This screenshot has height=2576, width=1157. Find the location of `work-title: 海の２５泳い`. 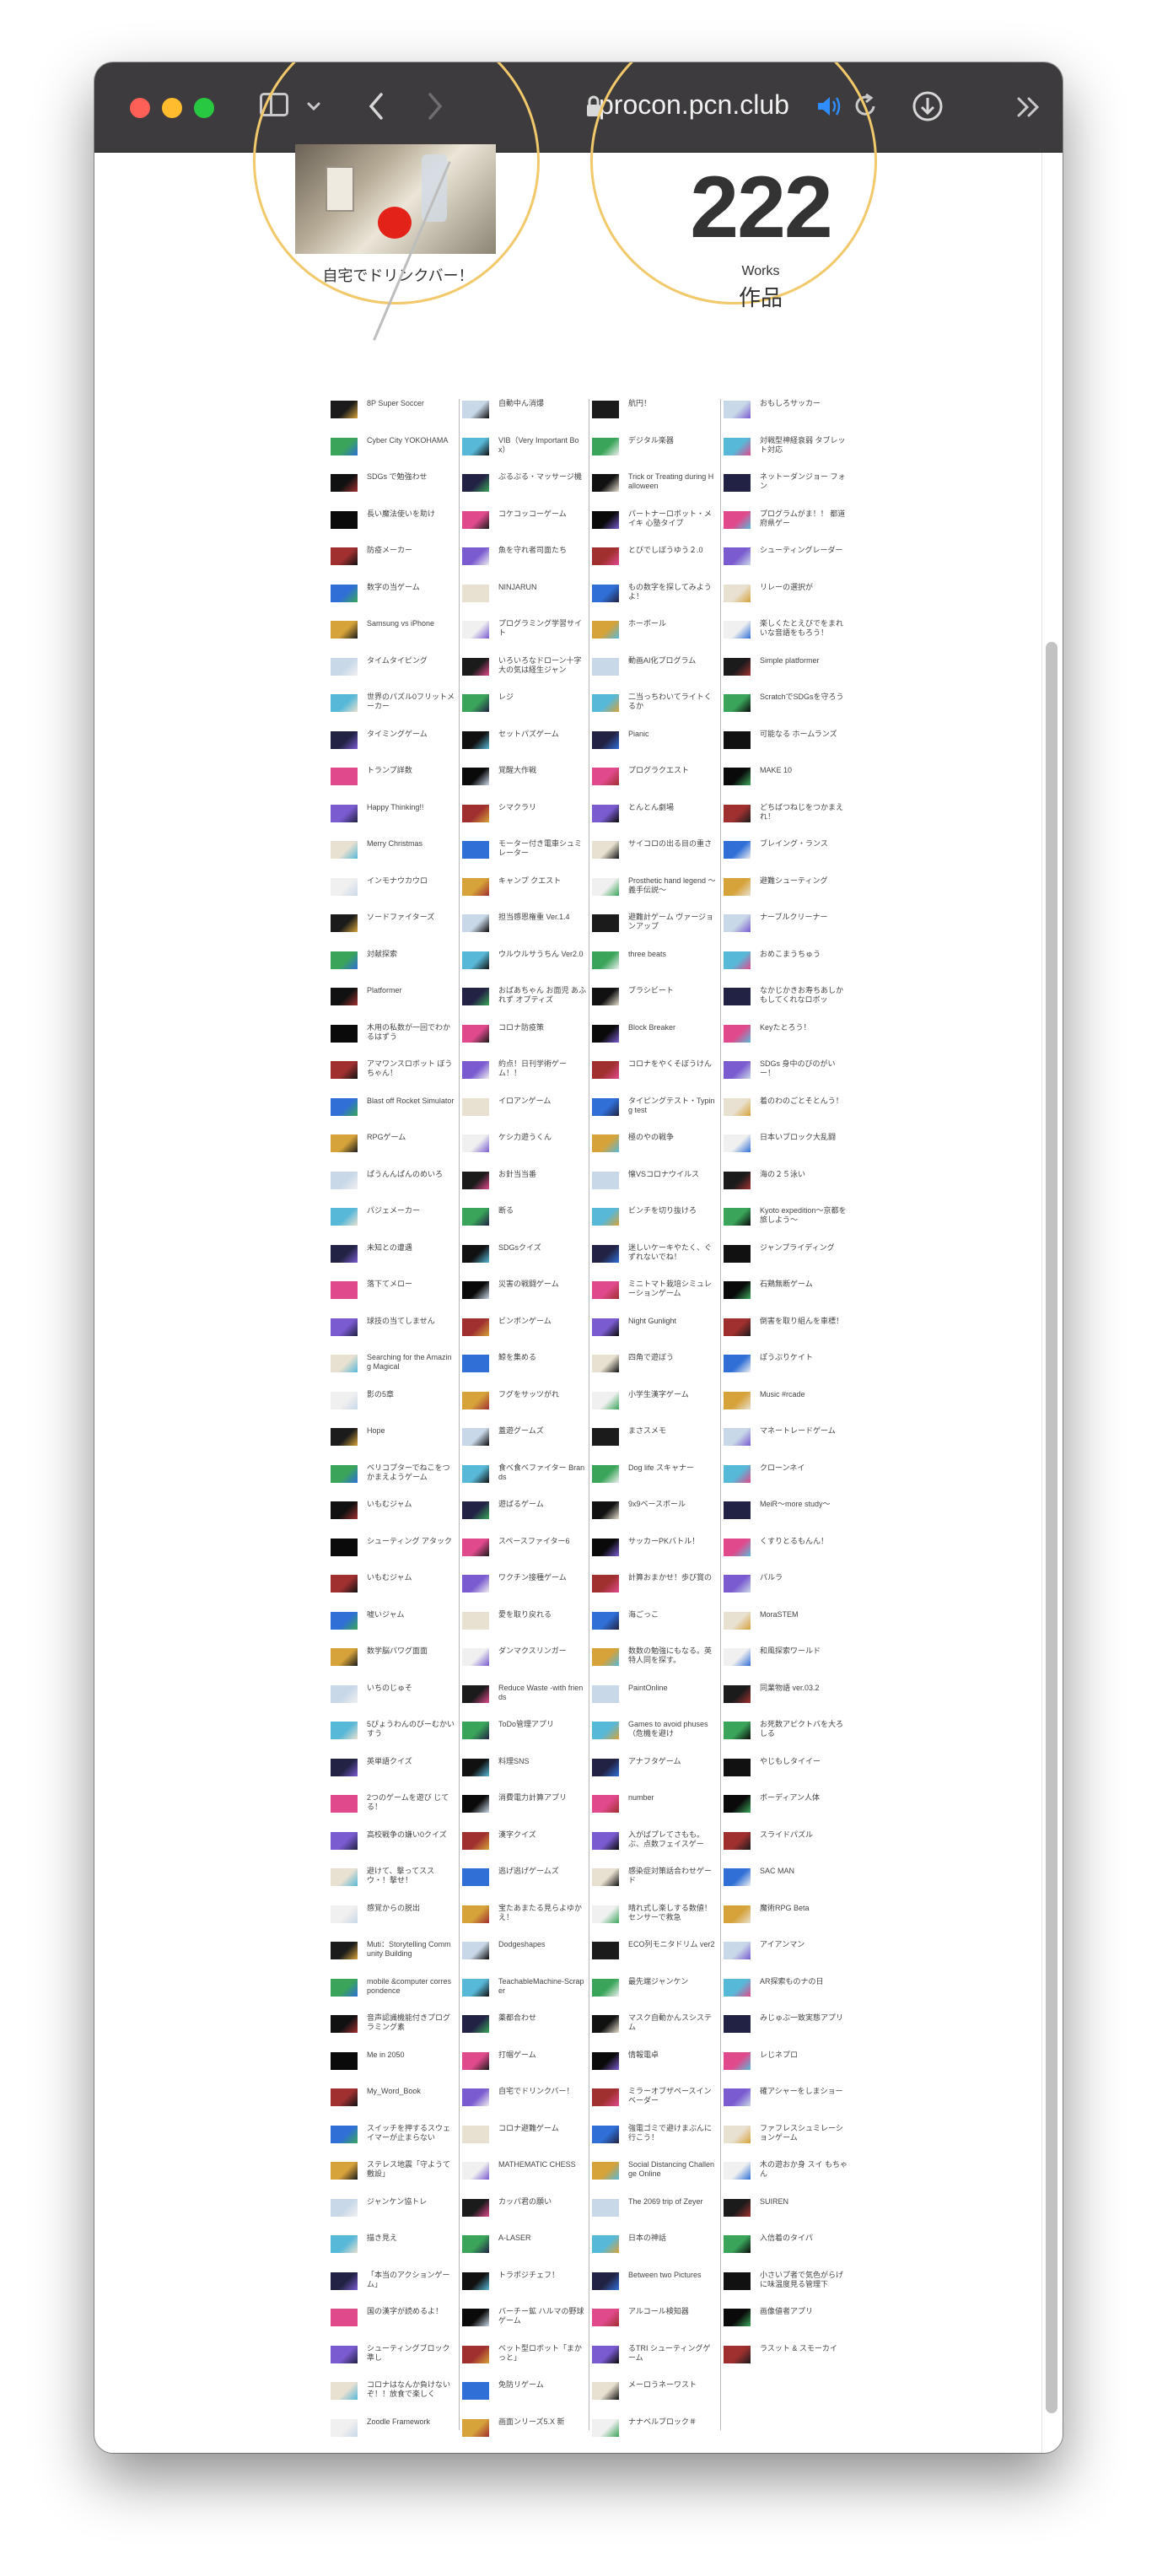

work-title: 海の２５泳い is located at coordinates (804, 1174).